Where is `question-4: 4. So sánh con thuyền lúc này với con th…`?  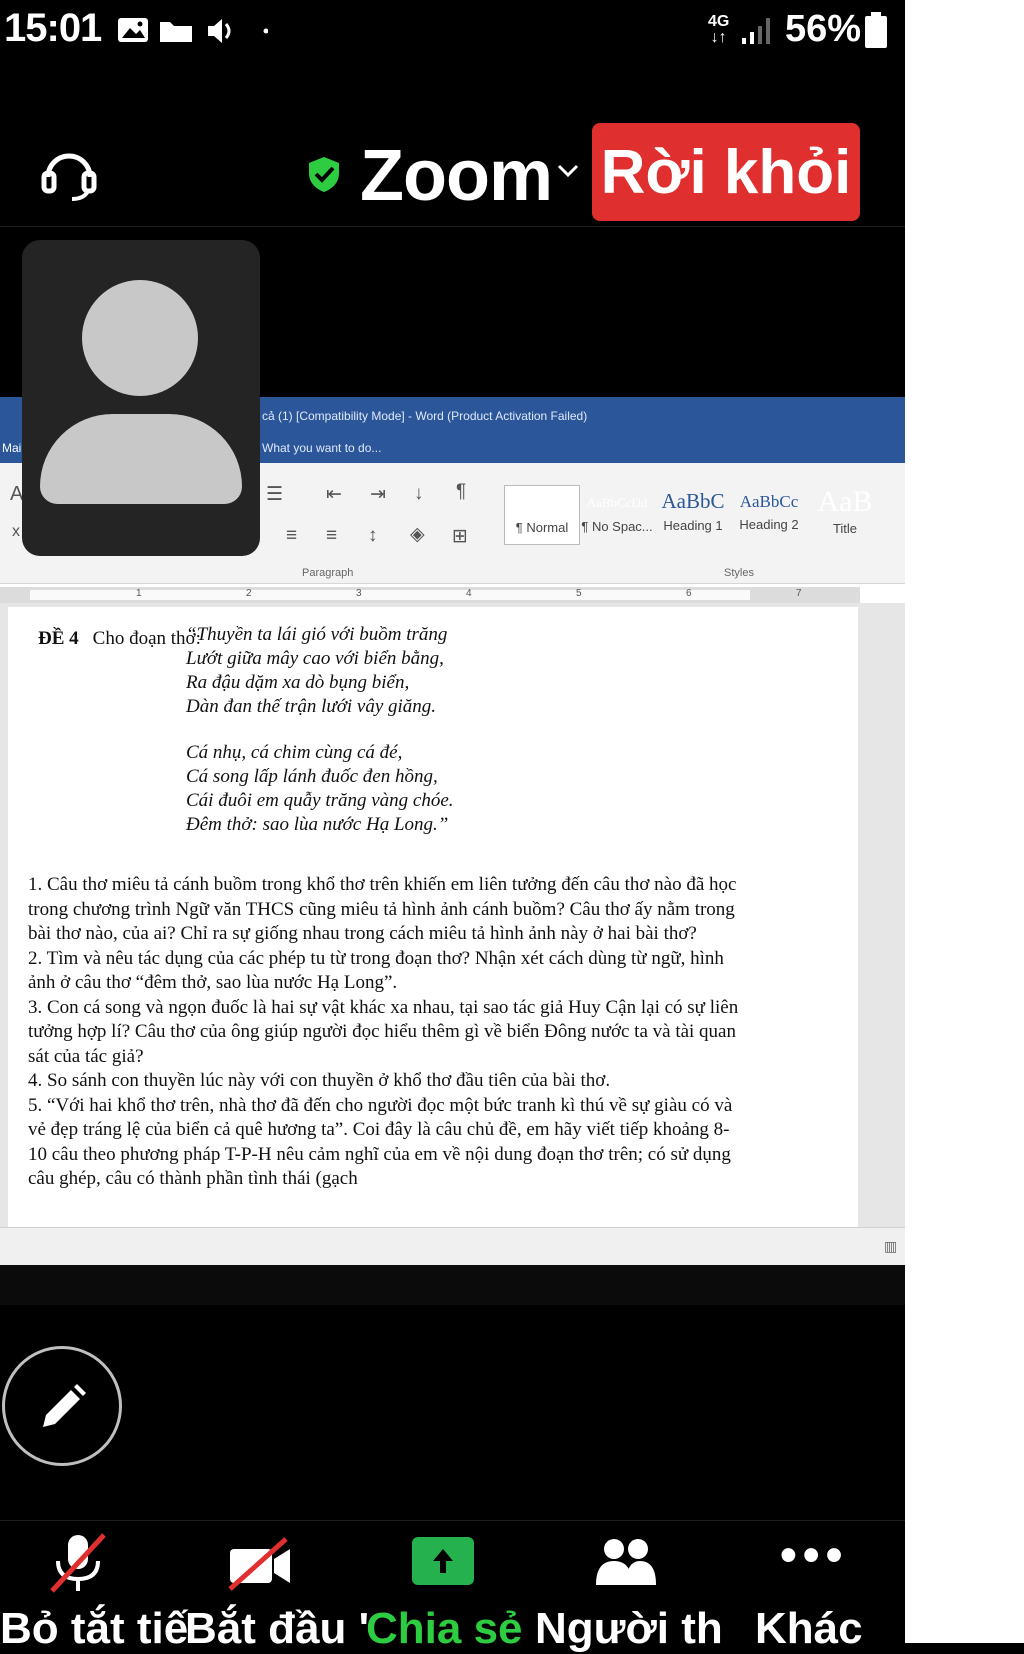 question-4: 4. So sánh con thuyền lúc này với con th… is located at coordinates (319, 1080).